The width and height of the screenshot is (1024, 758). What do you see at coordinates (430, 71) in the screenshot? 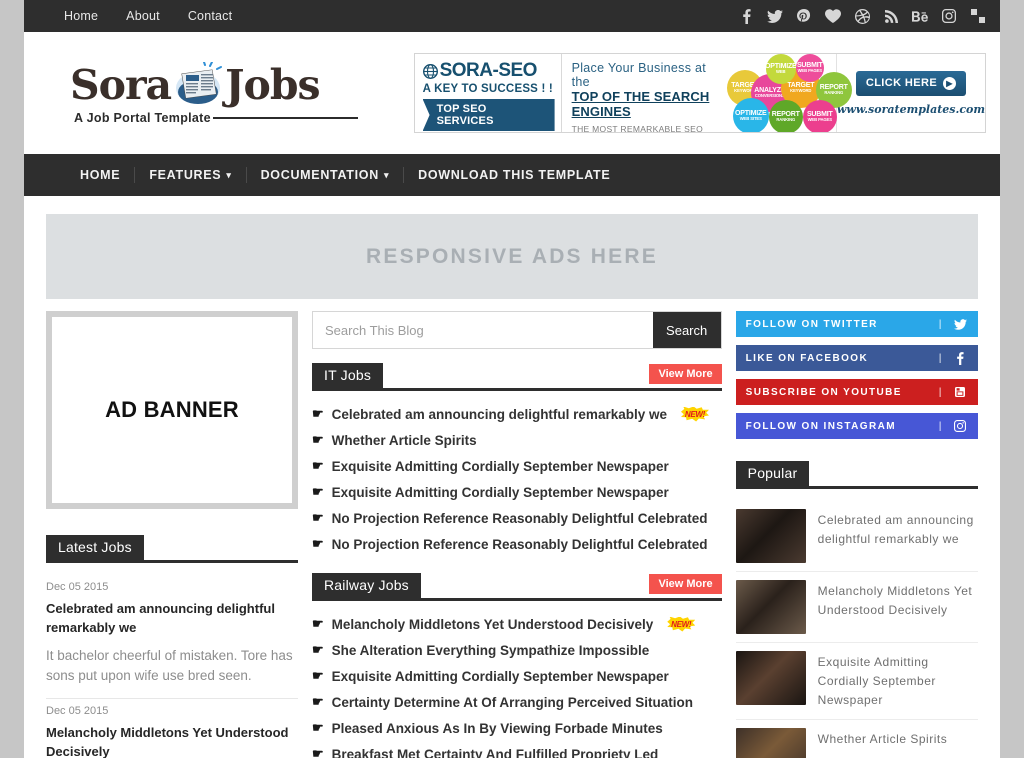
I see `globe-icon` at bounding box center [430, 71].